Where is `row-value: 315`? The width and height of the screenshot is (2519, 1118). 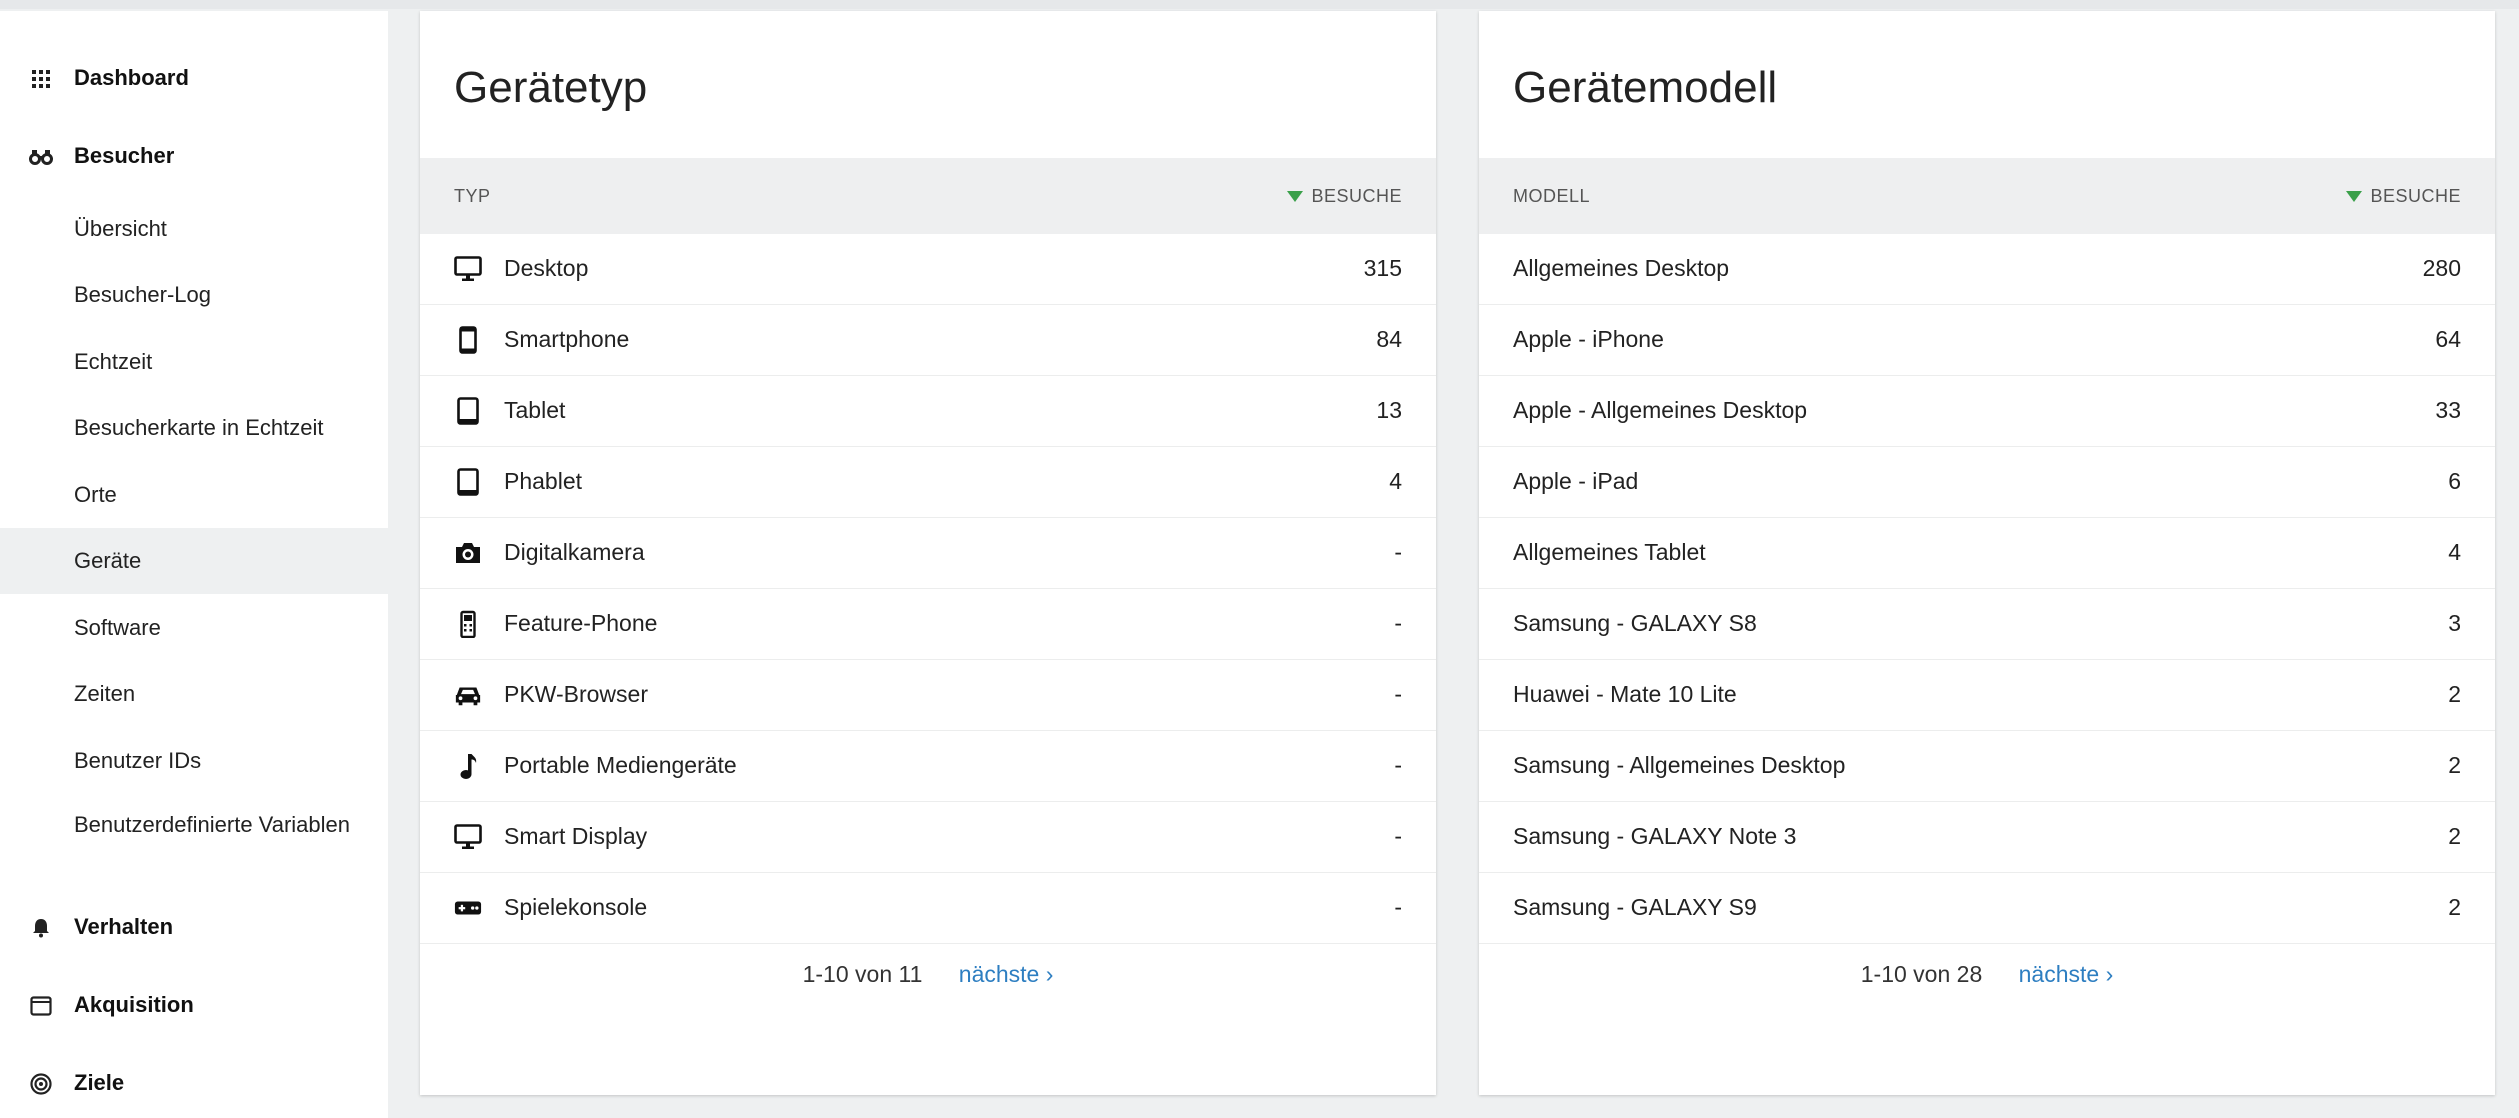 row-value: 315 is located at coordinates (1382, 268).